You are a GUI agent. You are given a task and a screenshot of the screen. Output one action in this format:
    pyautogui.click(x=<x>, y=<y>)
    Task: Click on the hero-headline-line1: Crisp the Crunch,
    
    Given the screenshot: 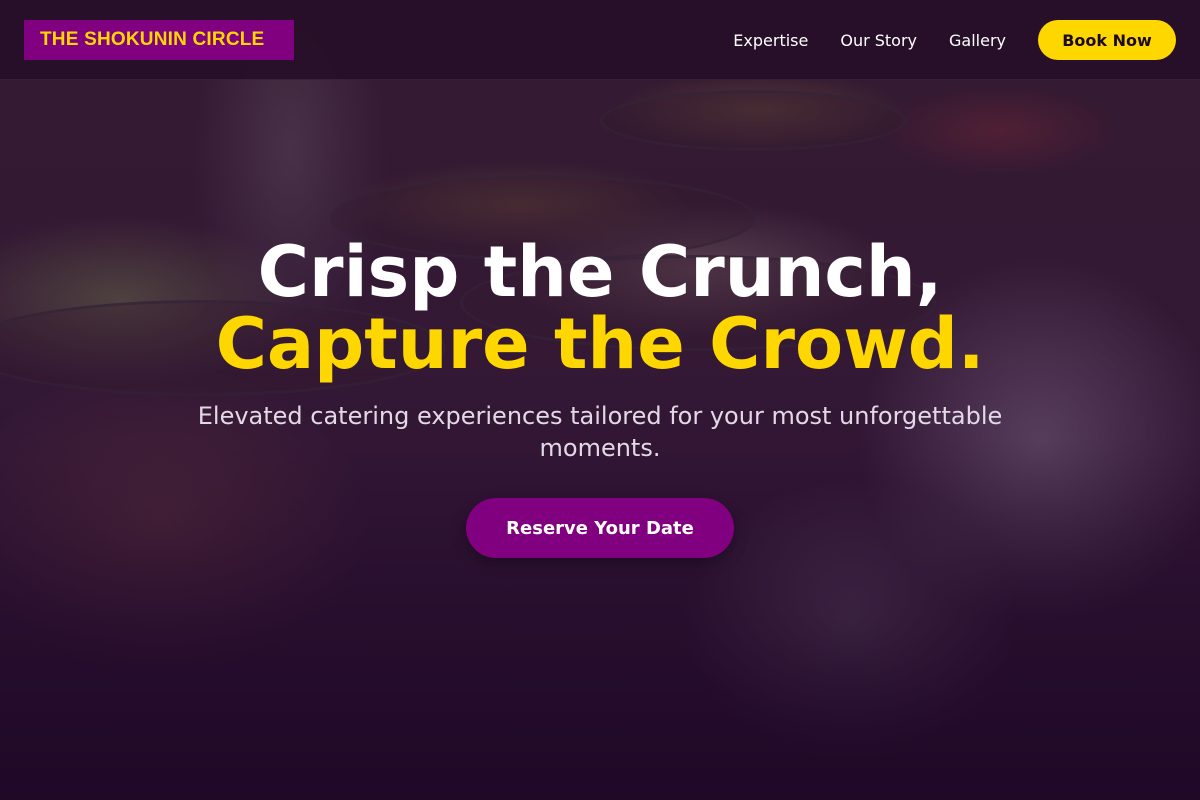 What is the action you would take?
    pyautogui.click(x=600, y=272)
    